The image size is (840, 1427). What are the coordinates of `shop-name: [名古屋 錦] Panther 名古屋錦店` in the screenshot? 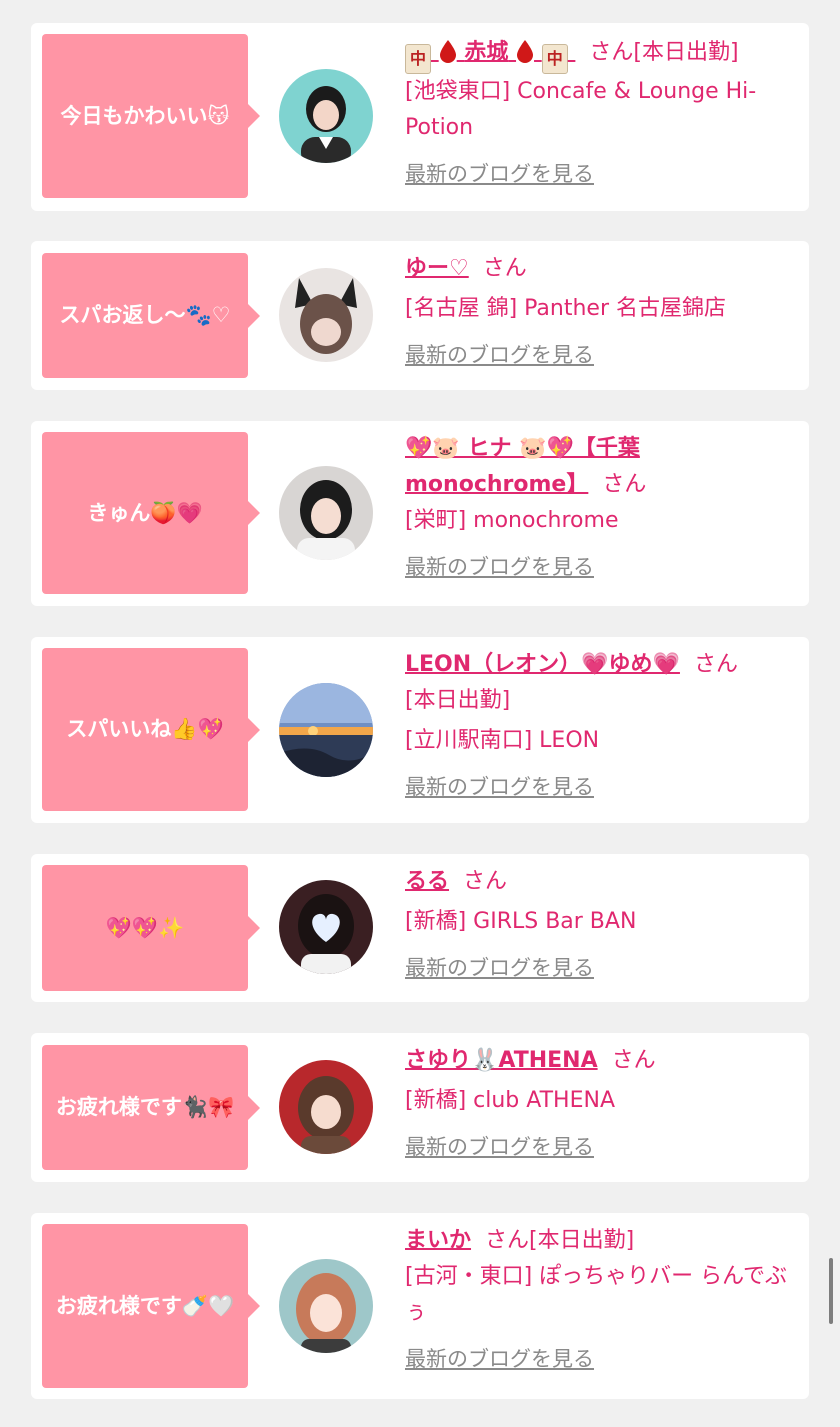 It's located at (565, 308).